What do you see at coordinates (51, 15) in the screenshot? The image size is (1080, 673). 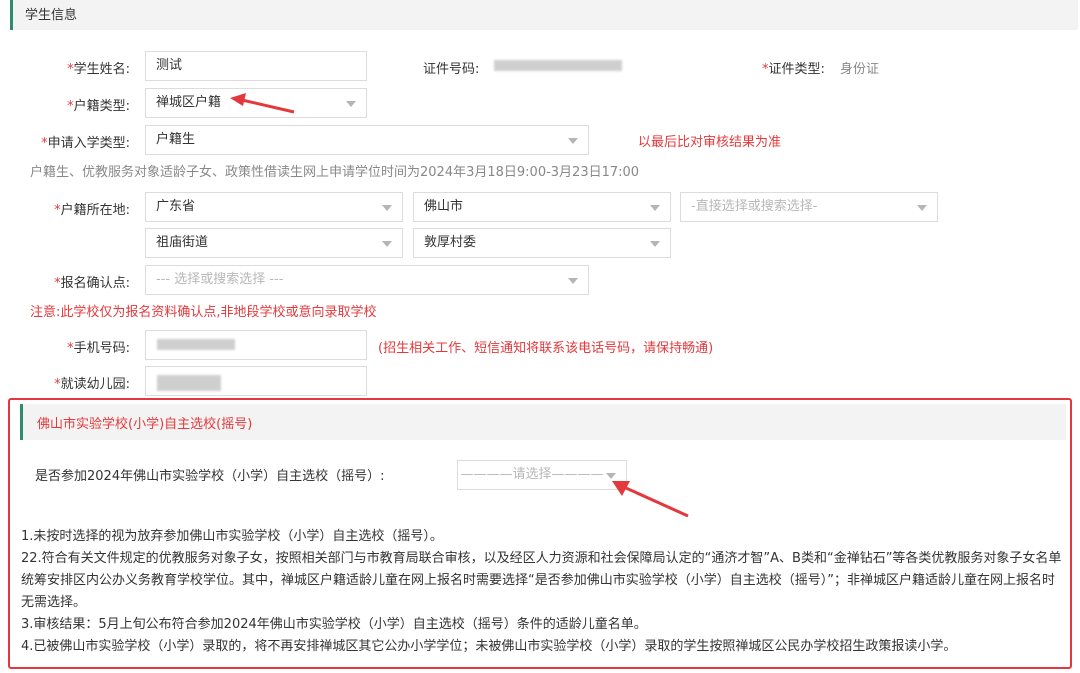 I see `section-title: 学生信息` at bounding box center [51, 15].